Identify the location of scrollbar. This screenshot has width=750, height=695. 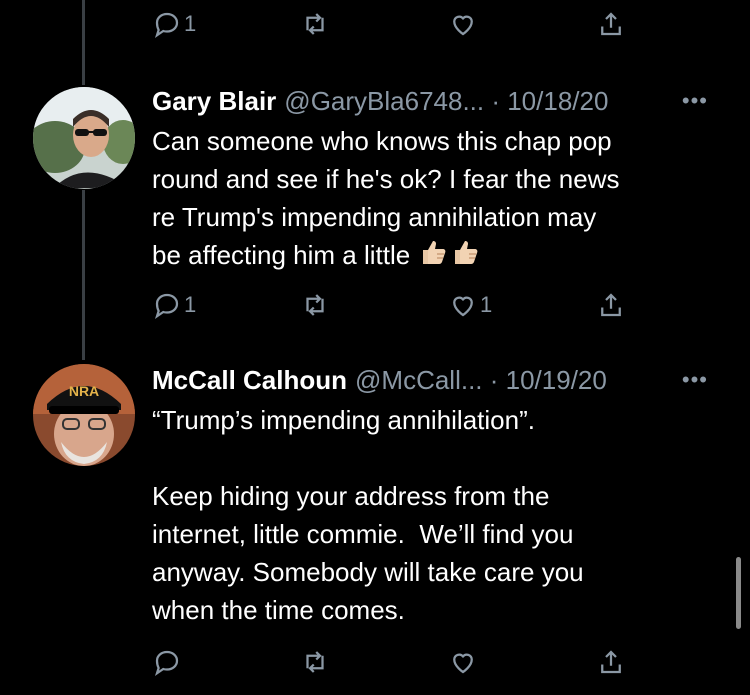
(738, 593).